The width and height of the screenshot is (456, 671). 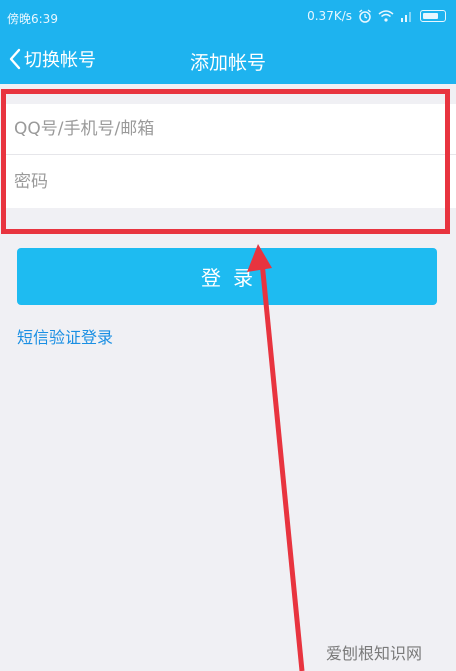 What do you see at coordinates (374, 653) in the screenshot?
I see `watermark: 爱刨根知识网` at bounding box center [374, 653].